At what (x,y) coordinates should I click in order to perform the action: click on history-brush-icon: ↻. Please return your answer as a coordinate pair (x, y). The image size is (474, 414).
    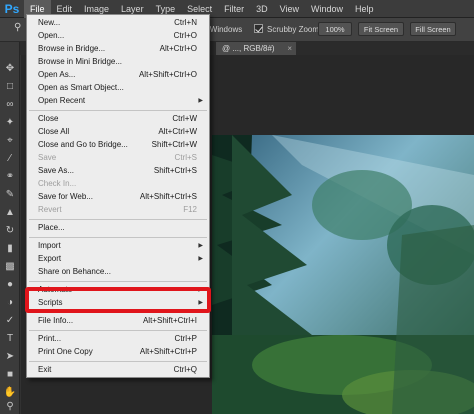
    Looking at the image, I should click on (10, 231).